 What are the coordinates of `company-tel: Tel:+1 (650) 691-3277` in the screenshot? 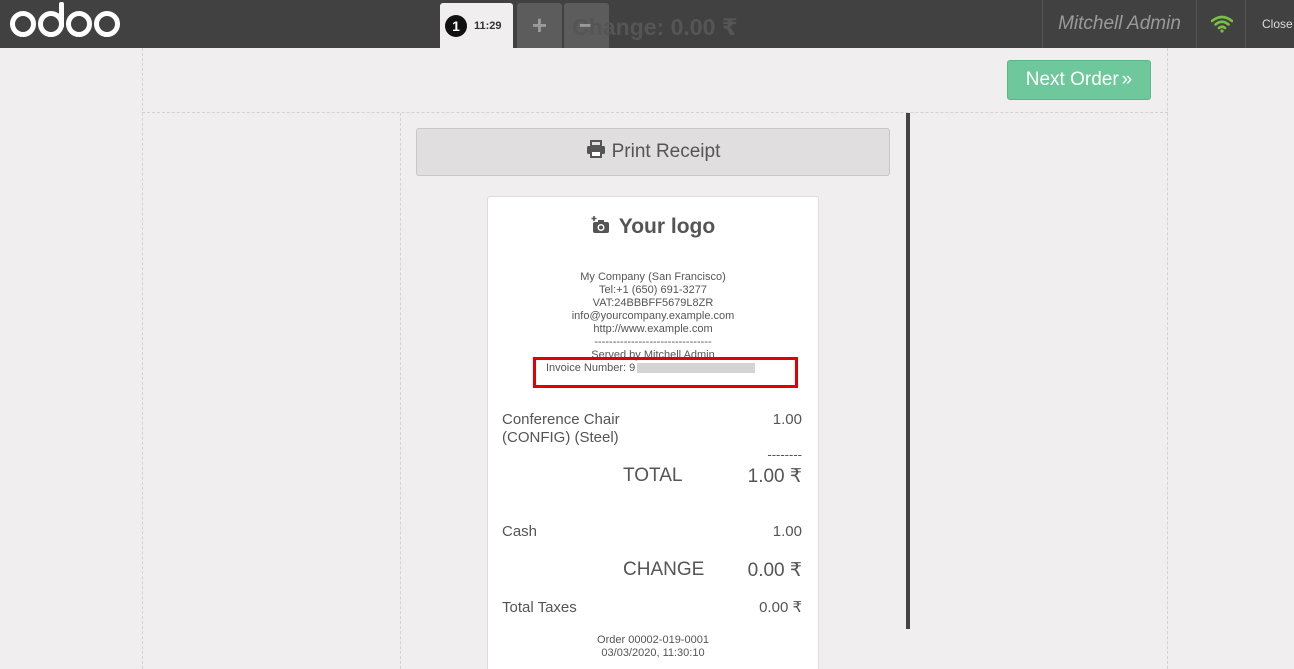 It's located at (653, 290).